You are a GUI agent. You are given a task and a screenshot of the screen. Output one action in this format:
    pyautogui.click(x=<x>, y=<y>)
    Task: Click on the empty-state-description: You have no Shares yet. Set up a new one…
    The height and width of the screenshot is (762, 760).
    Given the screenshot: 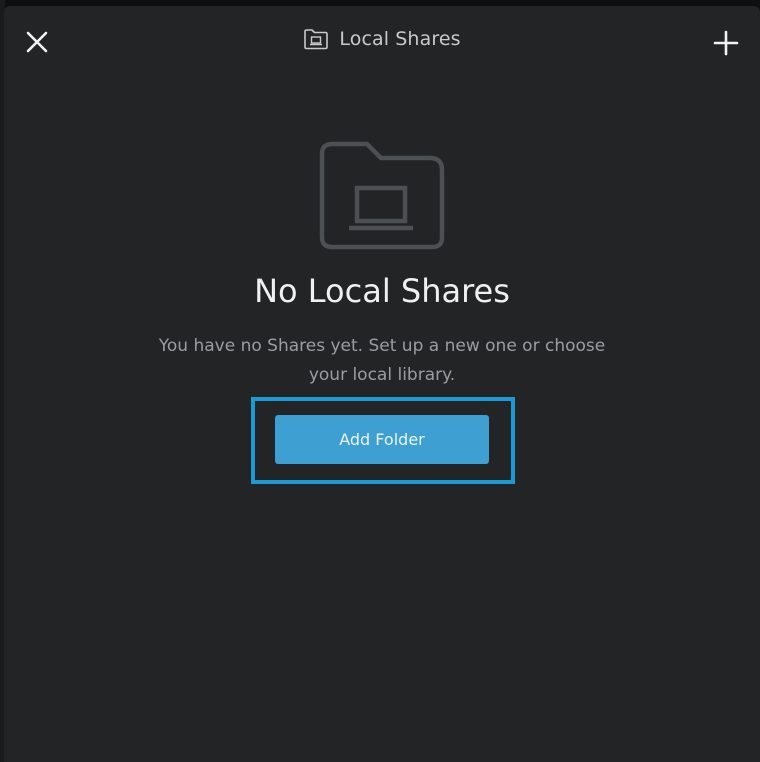 What is the action you would take?
    pyautogui.click(x=382, y=361)
    